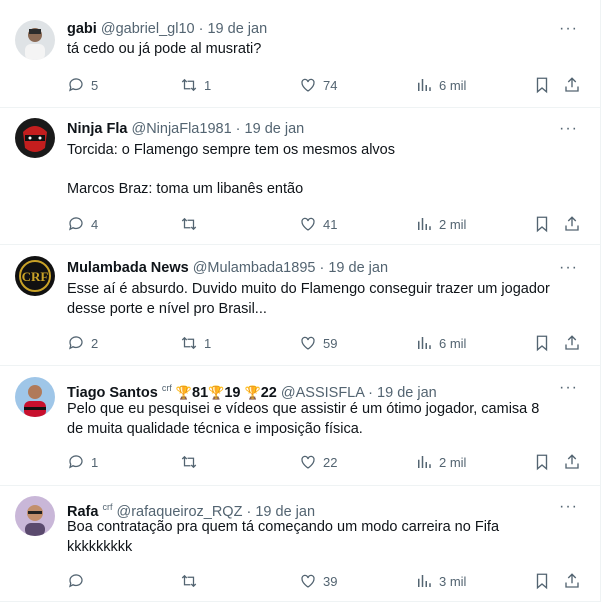 The width and height of the screenshot is (615, 602). What do you see at coordinates (330, 224) in the screenshot?
I see `like-count: 41` at bounding box center [330, 224].